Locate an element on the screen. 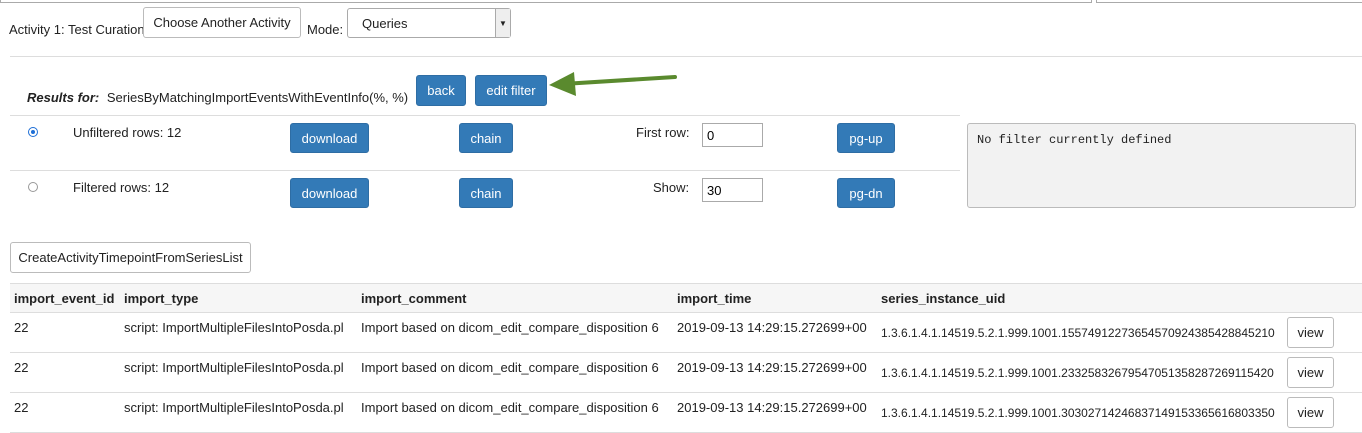  pg-up-button: pg-up is located at coordinates (866, 138).